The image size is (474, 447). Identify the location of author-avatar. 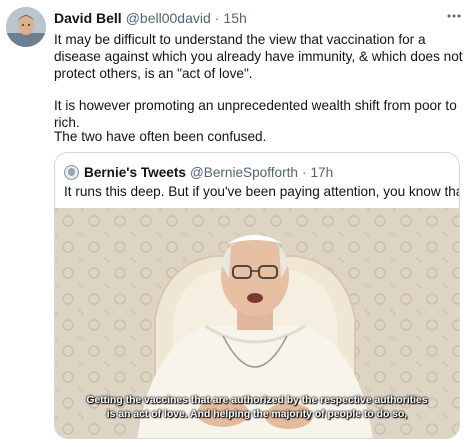
(26, 27).